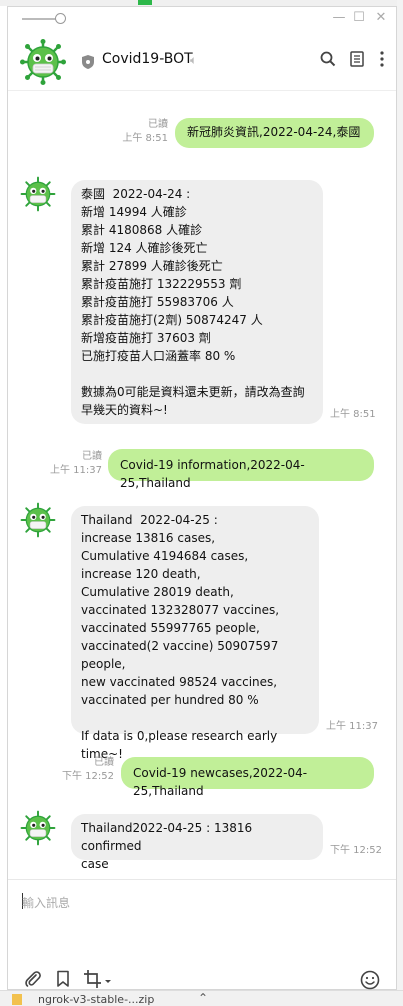 The width and height of the screenshot is (403, 1006). Describe the element at coordinates (328, 61) in the screenshot. I see `search-icon` at that location.